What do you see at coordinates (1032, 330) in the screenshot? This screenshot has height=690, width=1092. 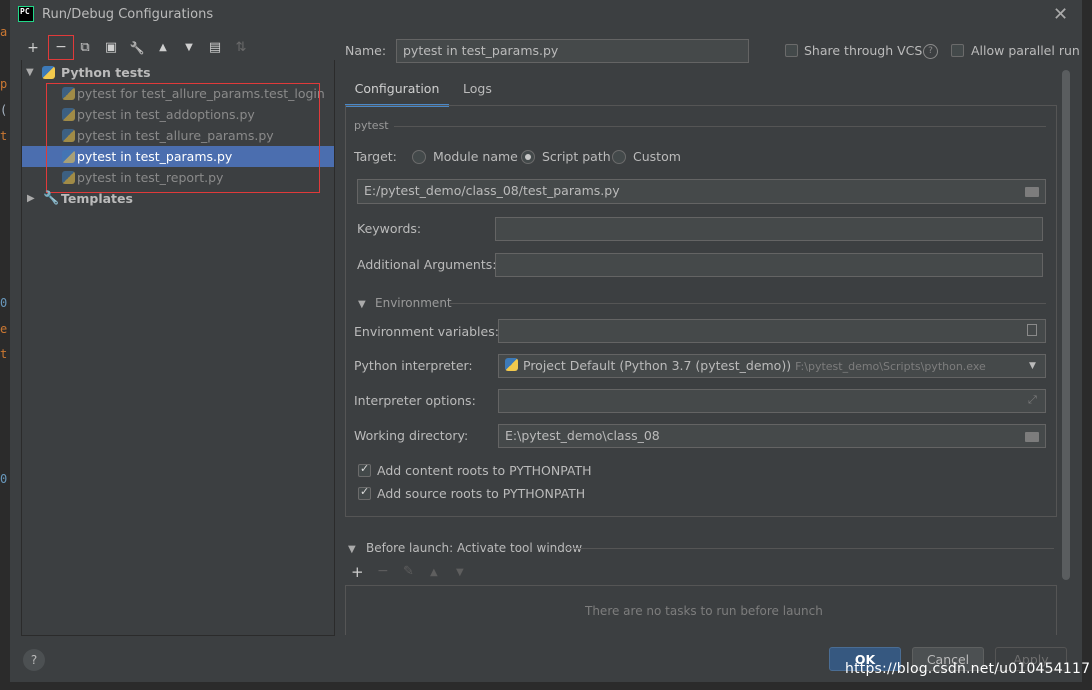 I see `document-icon` at bounding box center [1032, 330].